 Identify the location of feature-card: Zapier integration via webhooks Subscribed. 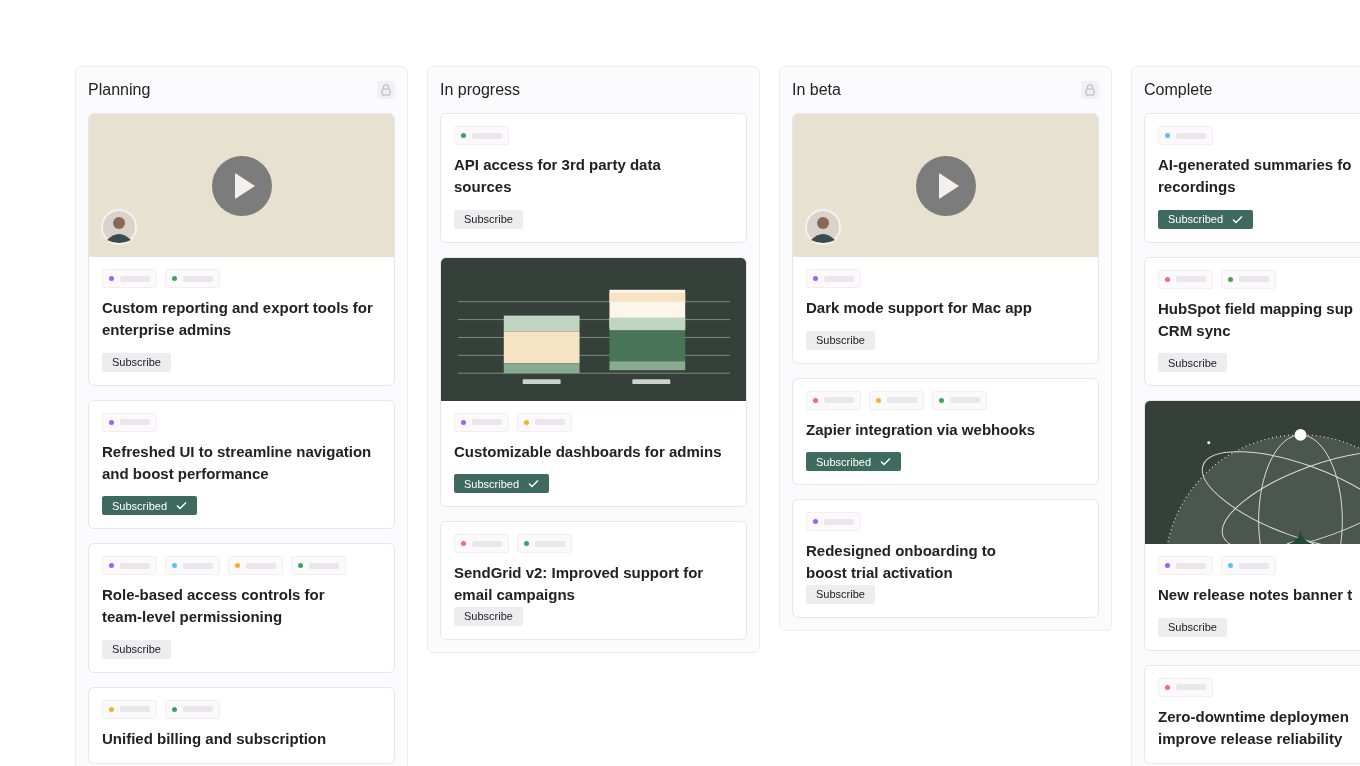
(945, 431).